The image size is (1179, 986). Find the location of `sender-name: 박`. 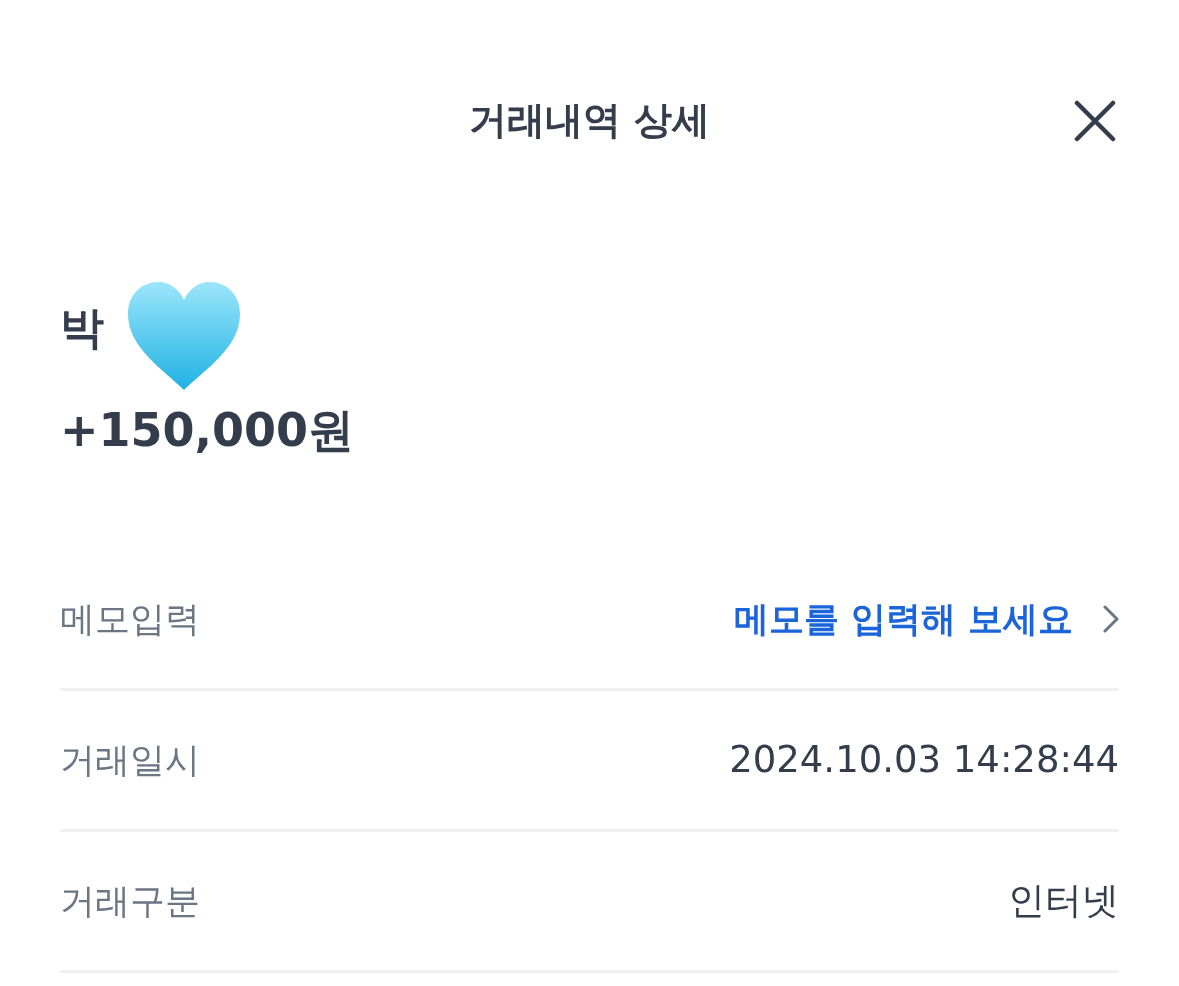

sender-name: 박 is located at coordinates (82, 328).